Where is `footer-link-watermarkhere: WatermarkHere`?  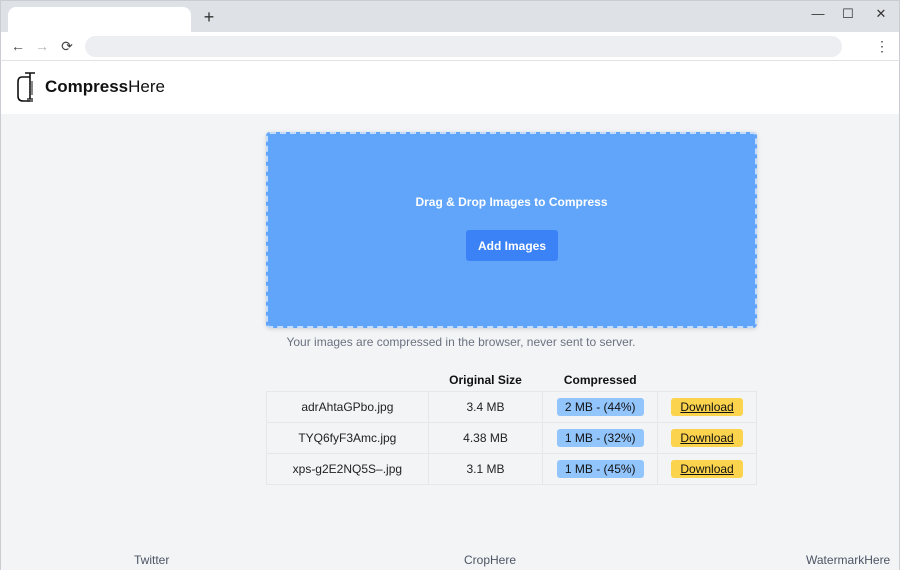
footer-link-watermarkhere: WatermarkHere is located at coordinates (848, 560).